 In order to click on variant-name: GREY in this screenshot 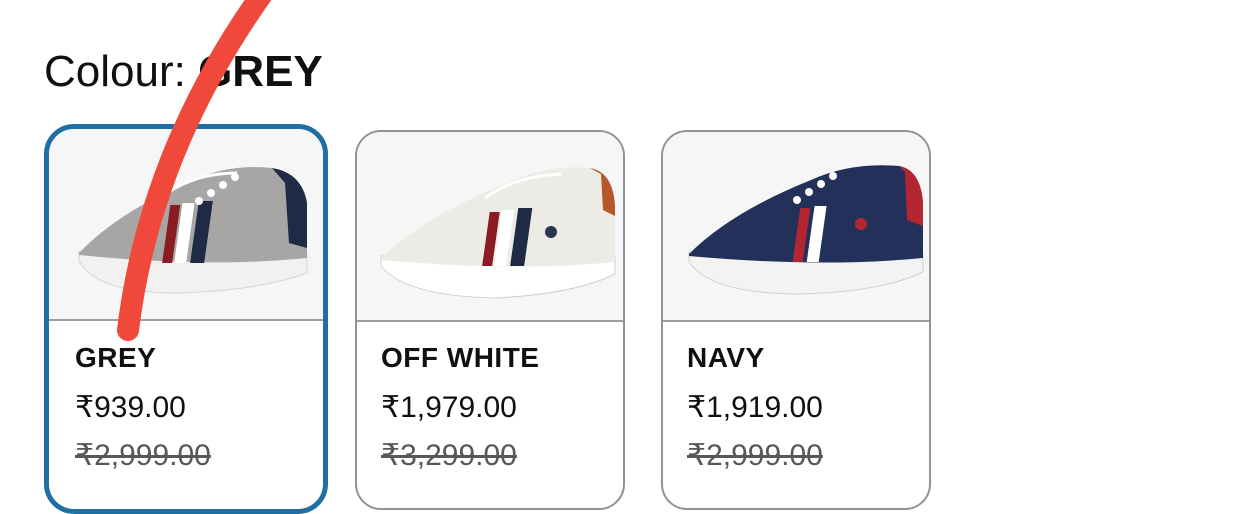, I will do `click(116, 357)`.